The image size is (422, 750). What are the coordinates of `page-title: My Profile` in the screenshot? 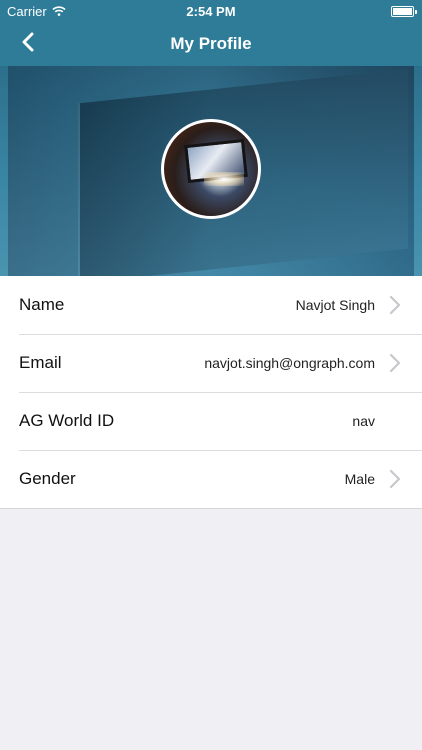 It's located at (211, 43).